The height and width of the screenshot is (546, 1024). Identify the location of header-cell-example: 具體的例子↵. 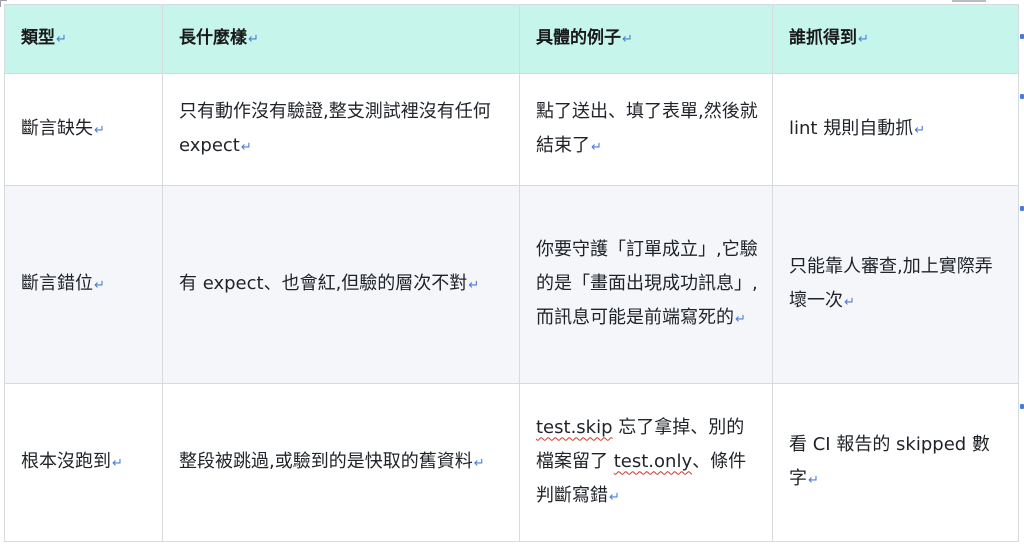
(646, 39).